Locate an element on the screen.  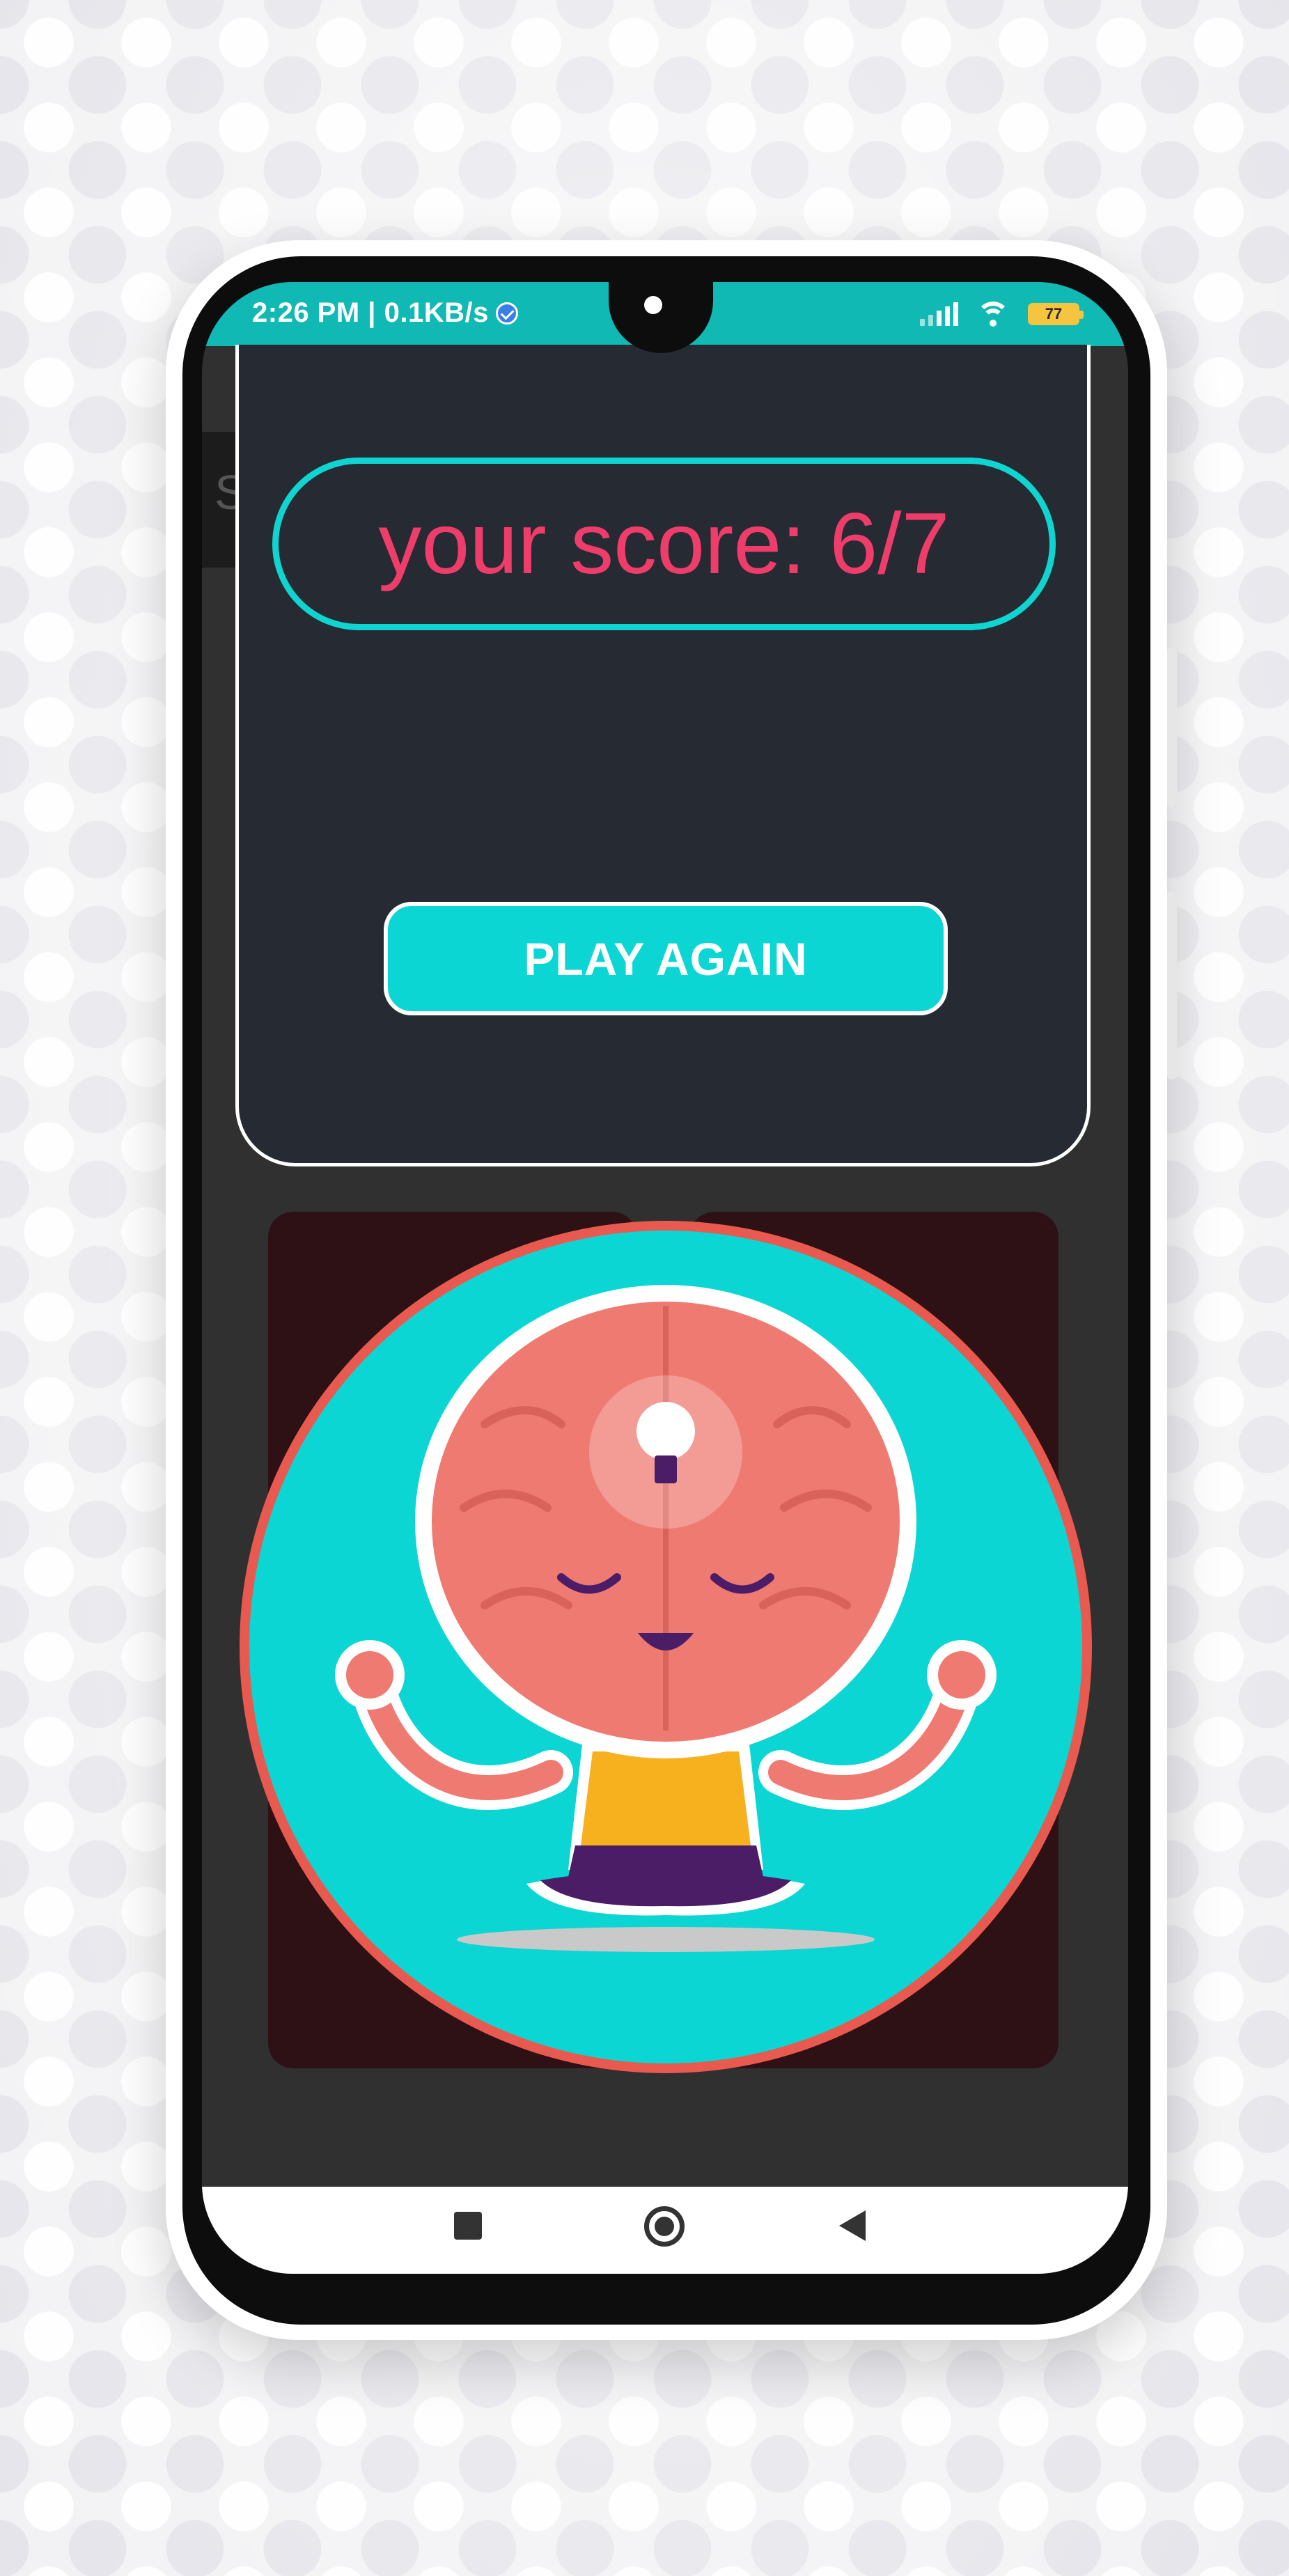
status-icons: 77 is located at coordinates (1002, 314).